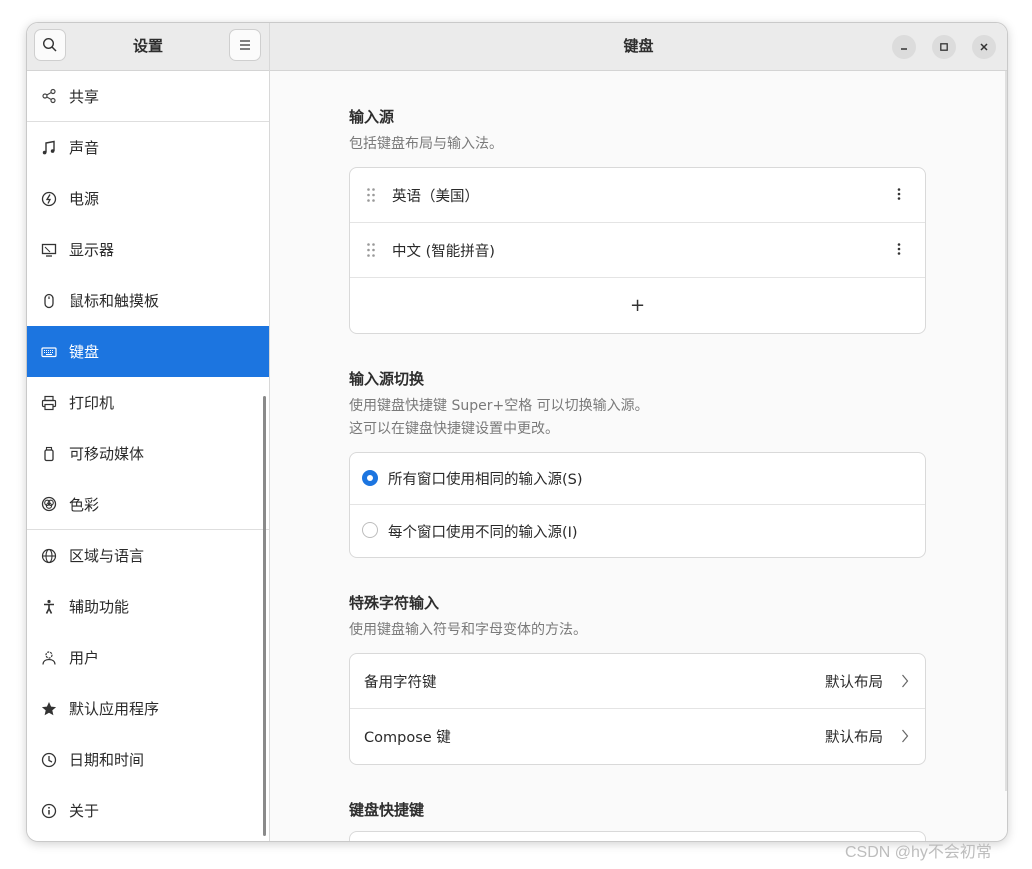 The height and width of the screenshot is (869, 1032). Describe the element at coordinates (49, 454) in the screenshot. I see `removable-media-icon` at that location.